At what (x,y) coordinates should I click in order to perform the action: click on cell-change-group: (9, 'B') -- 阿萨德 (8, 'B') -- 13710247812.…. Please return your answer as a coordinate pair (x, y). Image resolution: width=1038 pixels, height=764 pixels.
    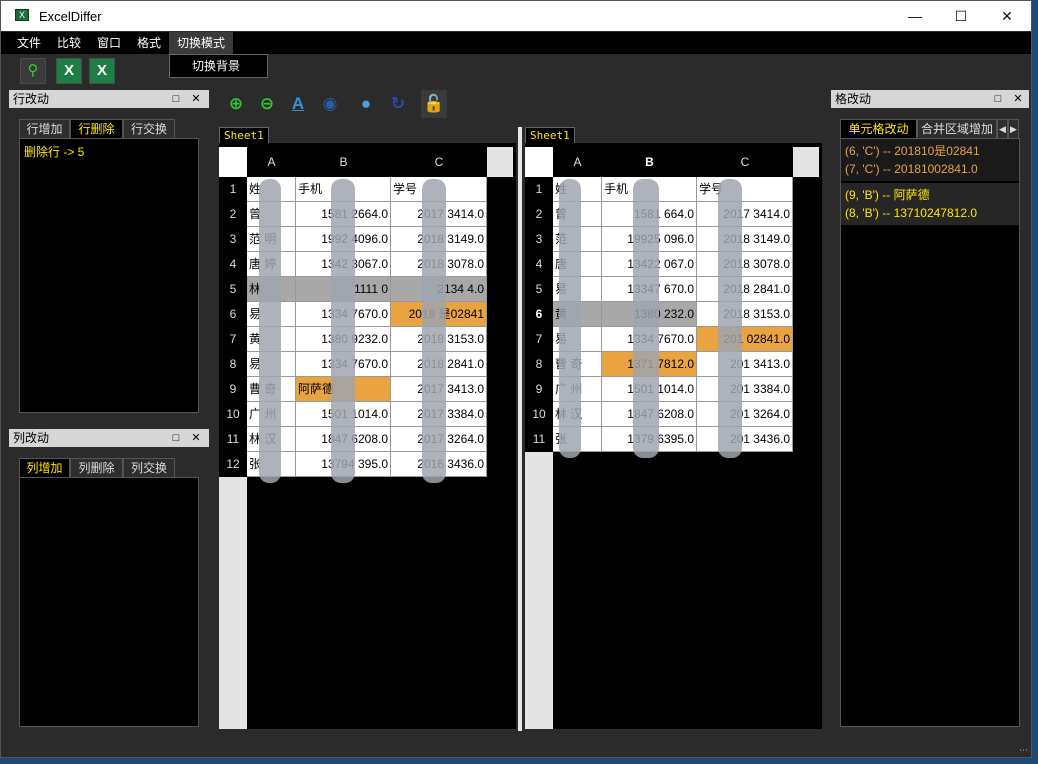
    Looking at the image, I should click on (930, 204).